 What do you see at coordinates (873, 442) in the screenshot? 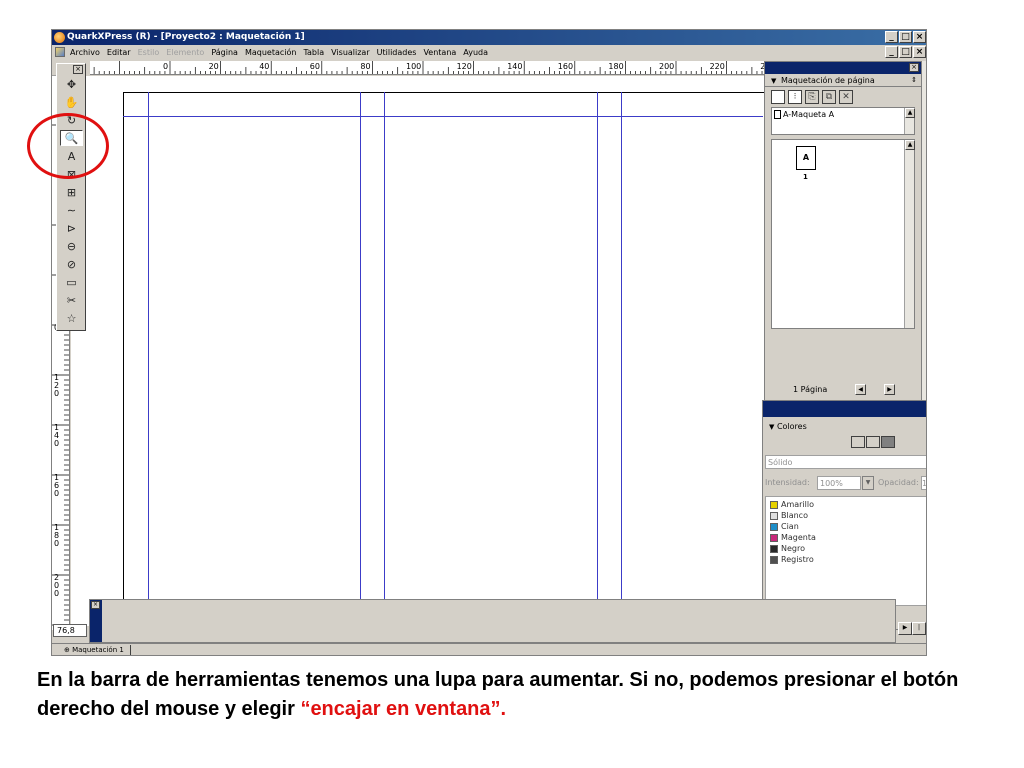
I see `picture-color-icon` at bounding box center [873, 442].